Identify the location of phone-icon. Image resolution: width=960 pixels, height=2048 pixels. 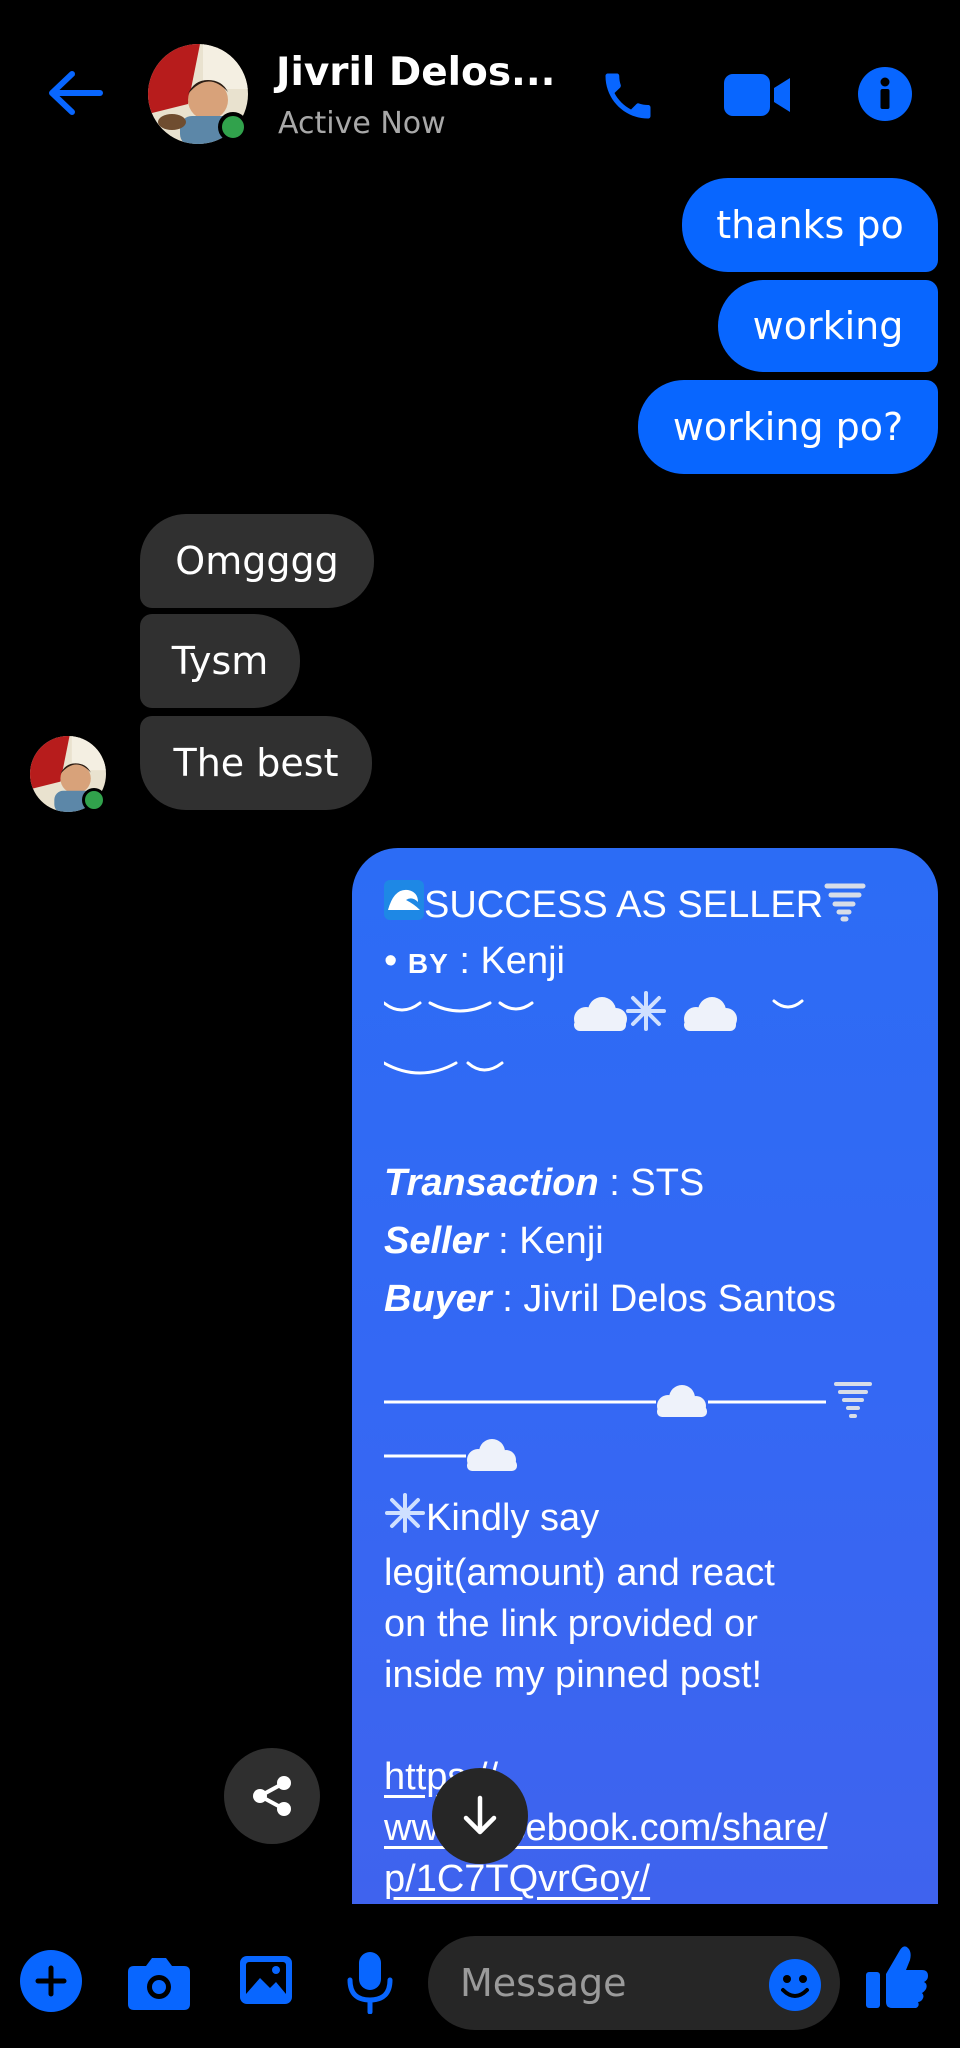
(628, 96).